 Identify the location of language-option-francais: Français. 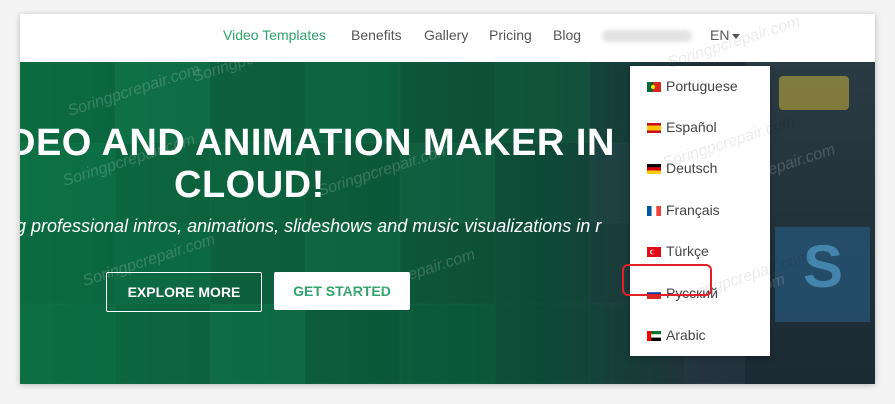
(700, 211).